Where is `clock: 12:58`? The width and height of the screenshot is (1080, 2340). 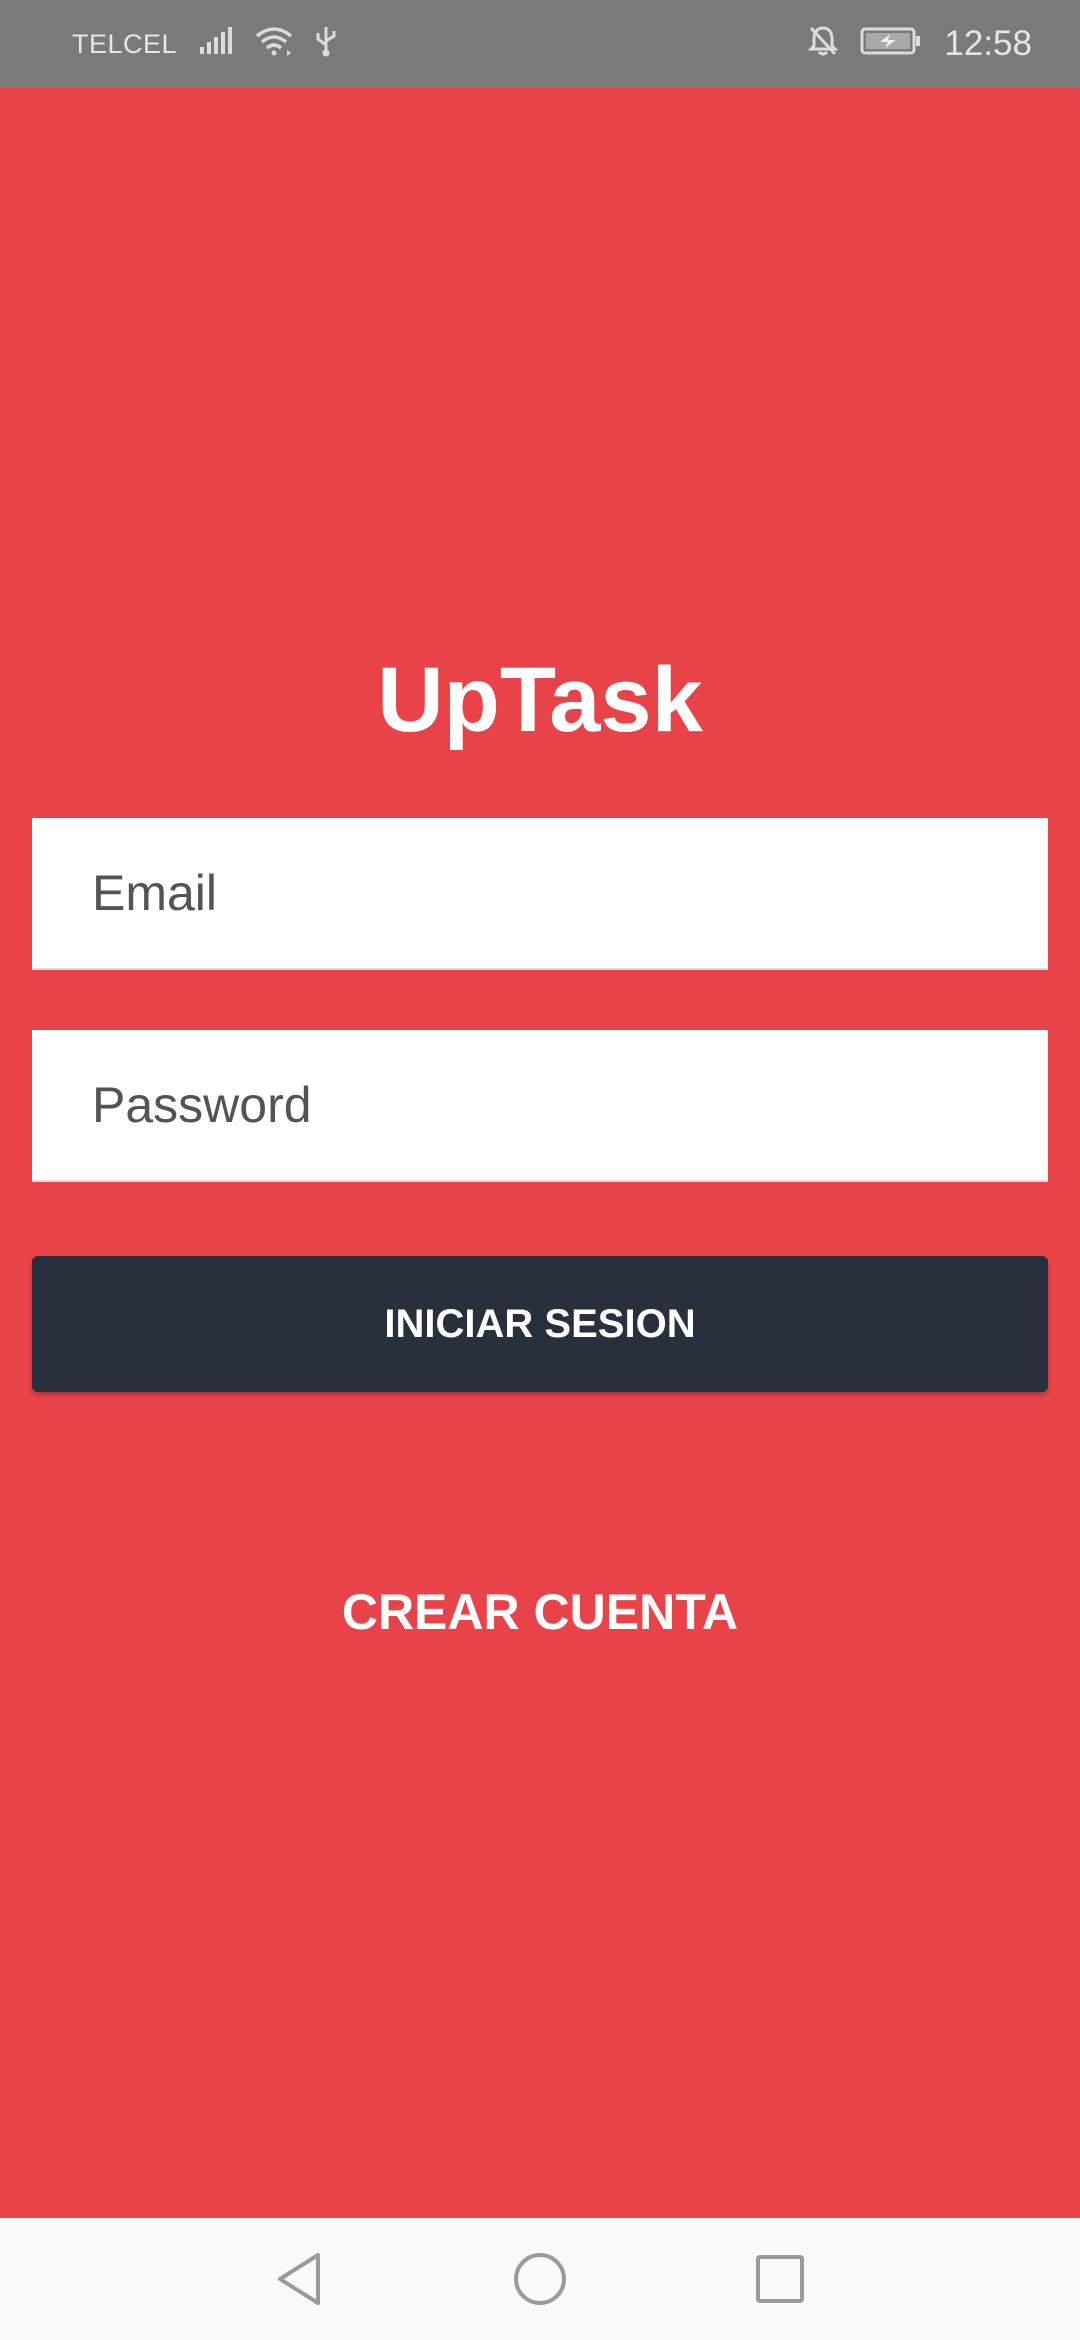 clock: 12:58 is located at coordinates (988, 43).